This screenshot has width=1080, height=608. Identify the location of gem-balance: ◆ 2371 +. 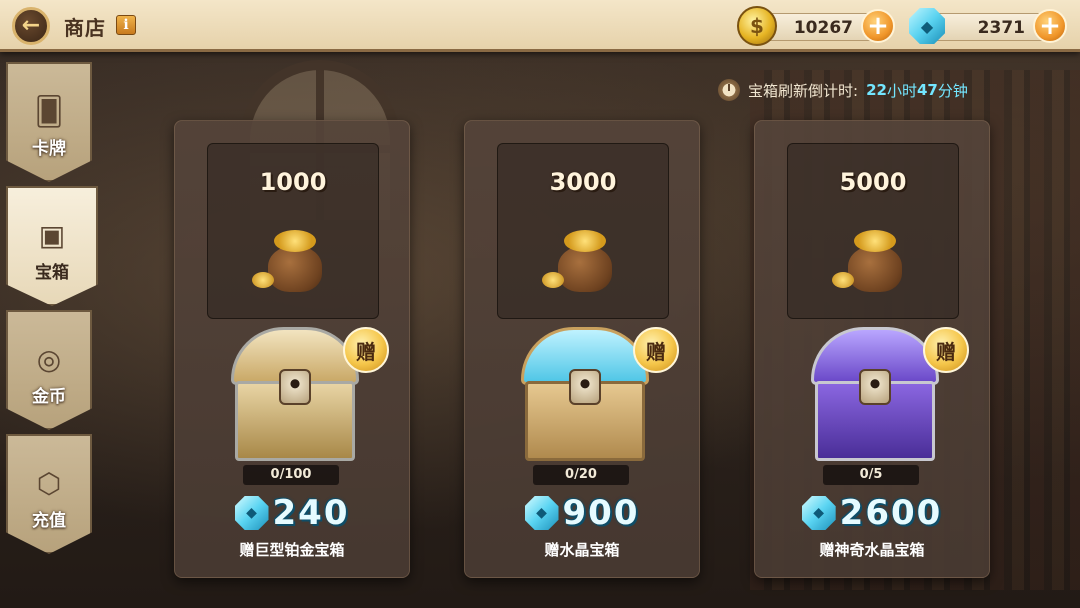
(988, 26).